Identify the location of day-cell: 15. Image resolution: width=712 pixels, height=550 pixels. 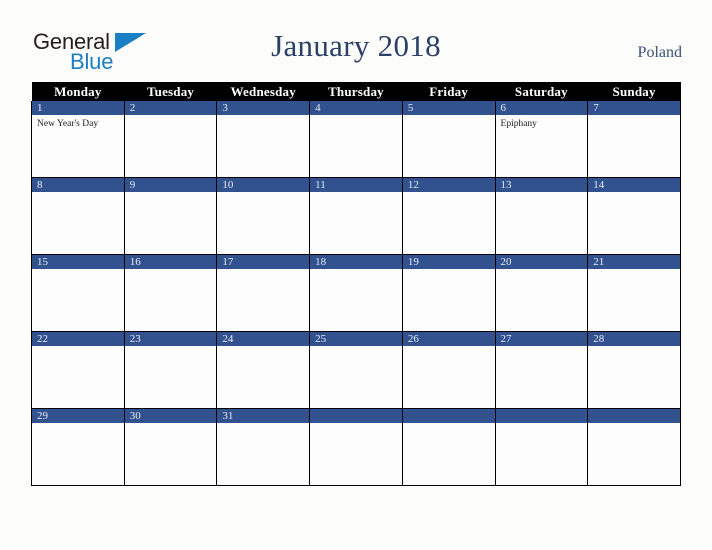
(78, 293).